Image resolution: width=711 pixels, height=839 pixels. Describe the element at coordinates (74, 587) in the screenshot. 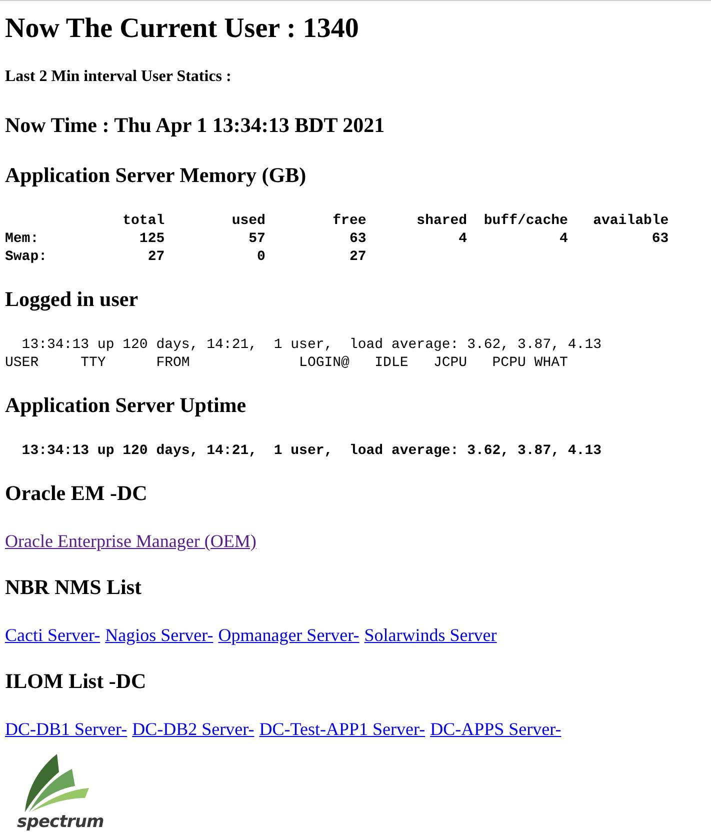

I see `section-heading: NBR NMS List` at that location.